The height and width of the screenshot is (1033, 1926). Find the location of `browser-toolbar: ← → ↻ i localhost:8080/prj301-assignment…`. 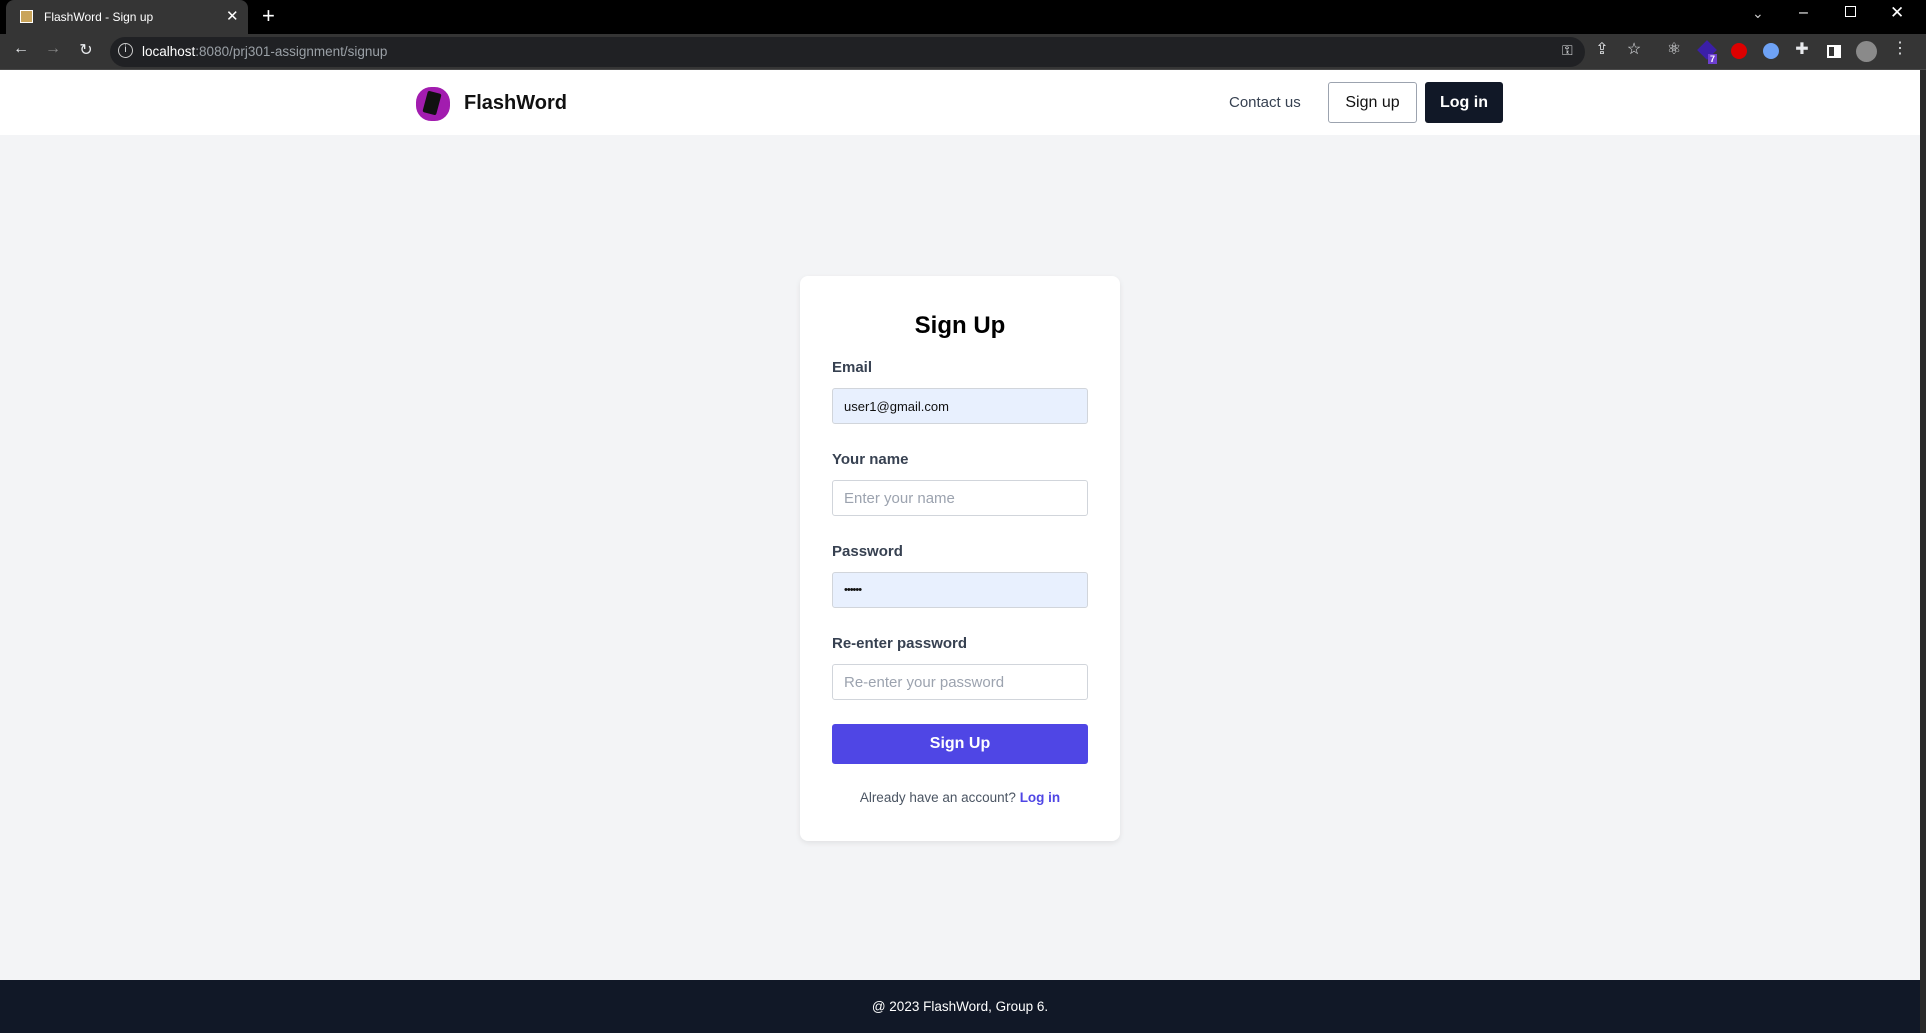

browser-toolbar: ← → ↻ i localhost:8080/prj301-assignment… is located at coordinates (963, 52).